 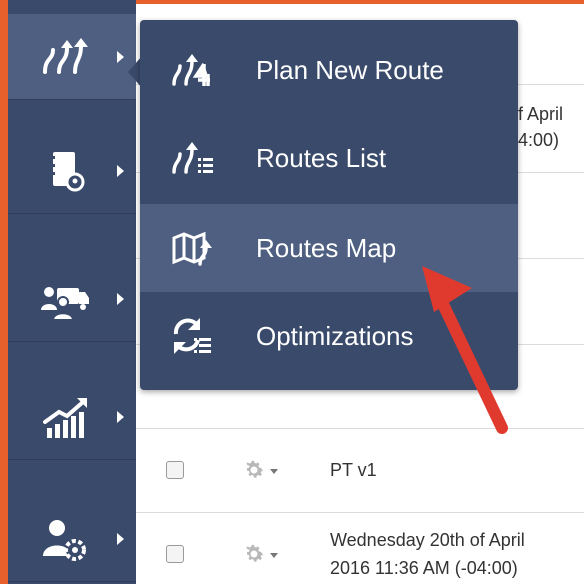 What do you see at coordinates (192, 336) in the screenshot?
I see `optimizations-icon` at bounding box center [192, 336].